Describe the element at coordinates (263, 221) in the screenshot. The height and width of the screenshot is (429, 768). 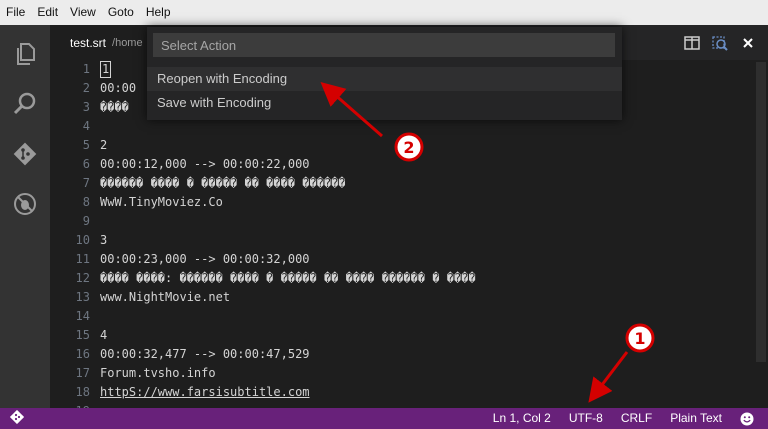
I see `editor-line: 9` at that location.